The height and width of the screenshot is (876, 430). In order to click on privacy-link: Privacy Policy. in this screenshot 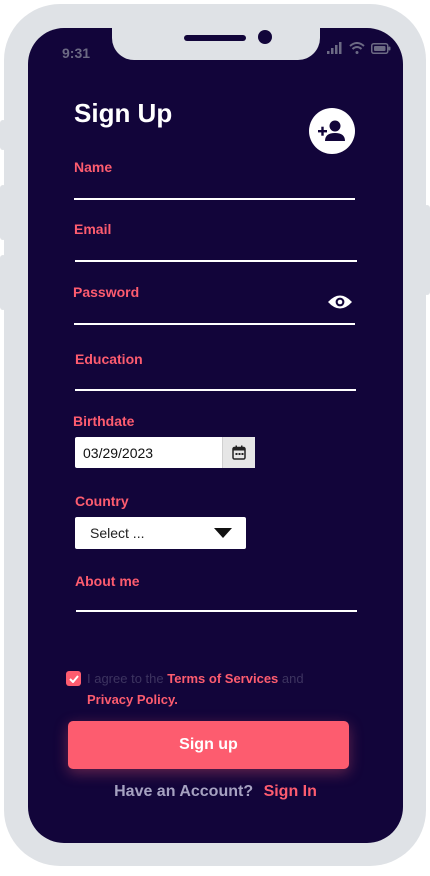, I will do `click(132, 699)`.